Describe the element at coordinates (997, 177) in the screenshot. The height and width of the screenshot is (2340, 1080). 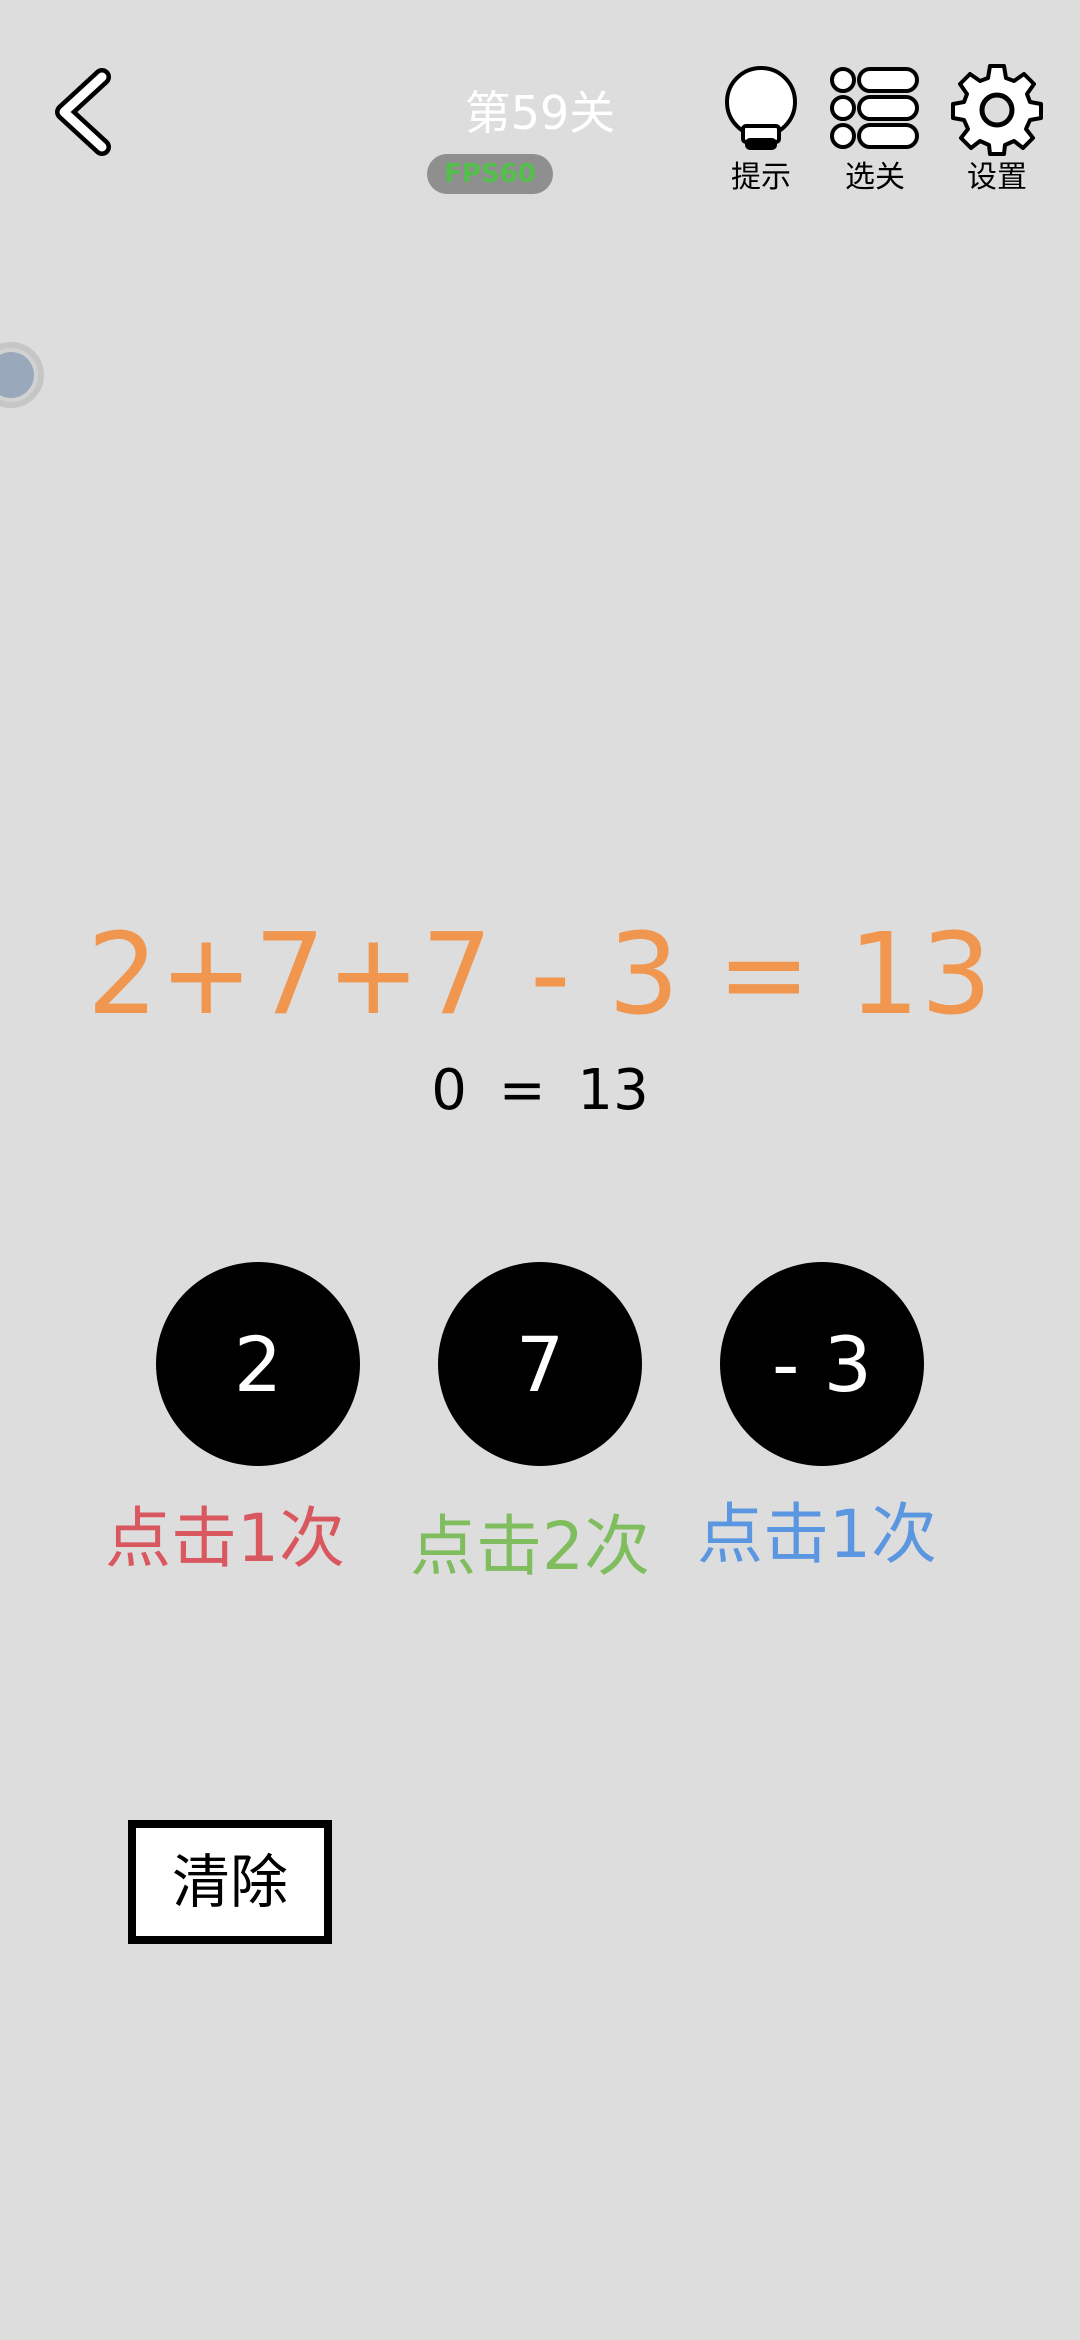
I see `settings-label: 设置` at that location.